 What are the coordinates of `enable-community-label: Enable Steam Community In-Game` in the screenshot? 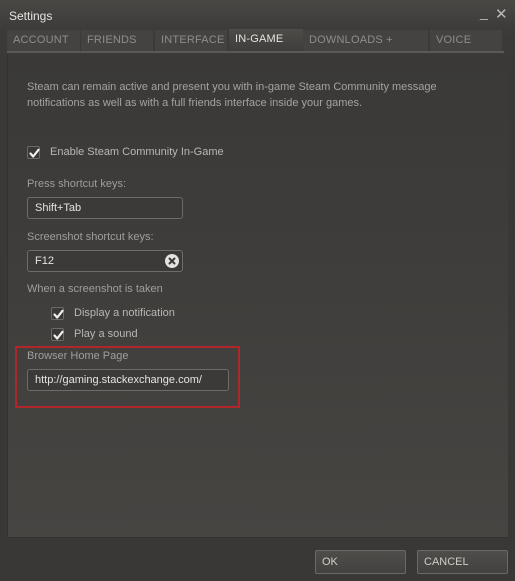 It's located at (137, 152).